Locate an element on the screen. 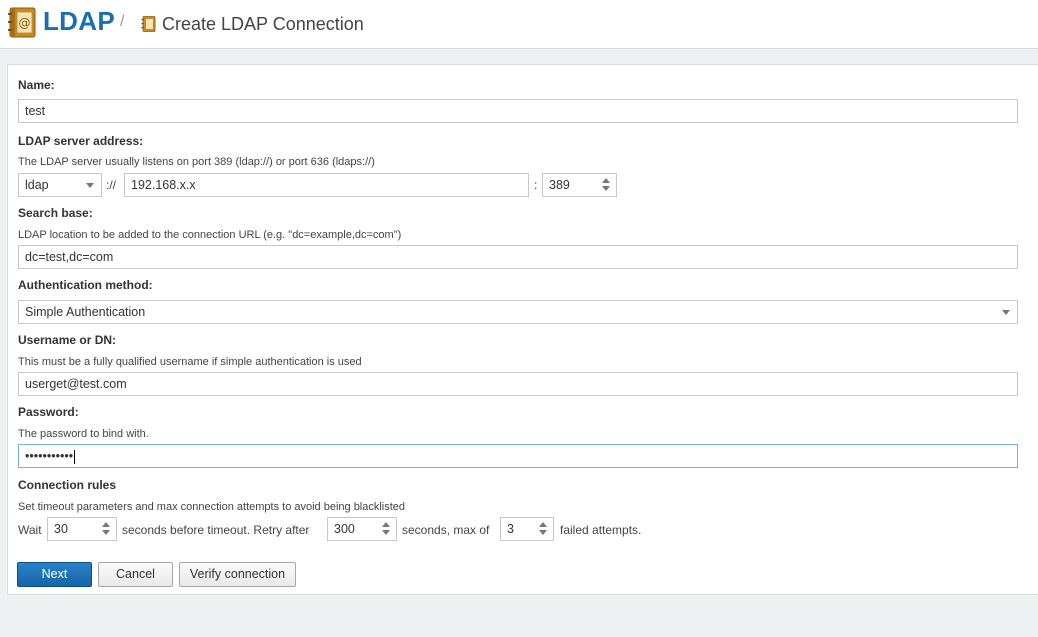  page-title: Create LDAP Connection is located at coordinates (263, 24).